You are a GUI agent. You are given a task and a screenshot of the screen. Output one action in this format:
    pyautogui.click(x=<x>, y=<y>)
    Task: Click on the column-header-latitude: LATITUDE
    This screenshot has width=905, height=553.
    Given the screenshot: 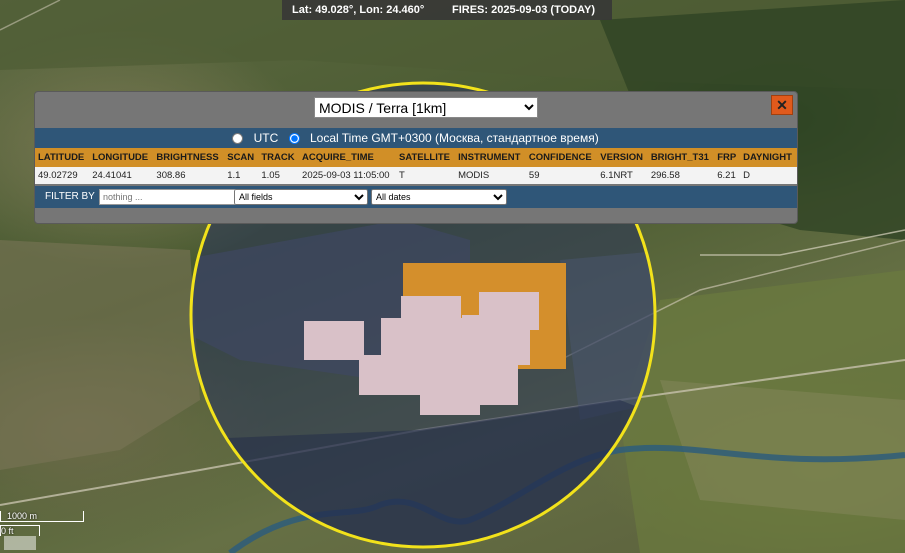 What is the action you would take?
    pyautogui.click(x=62, y=157)
    